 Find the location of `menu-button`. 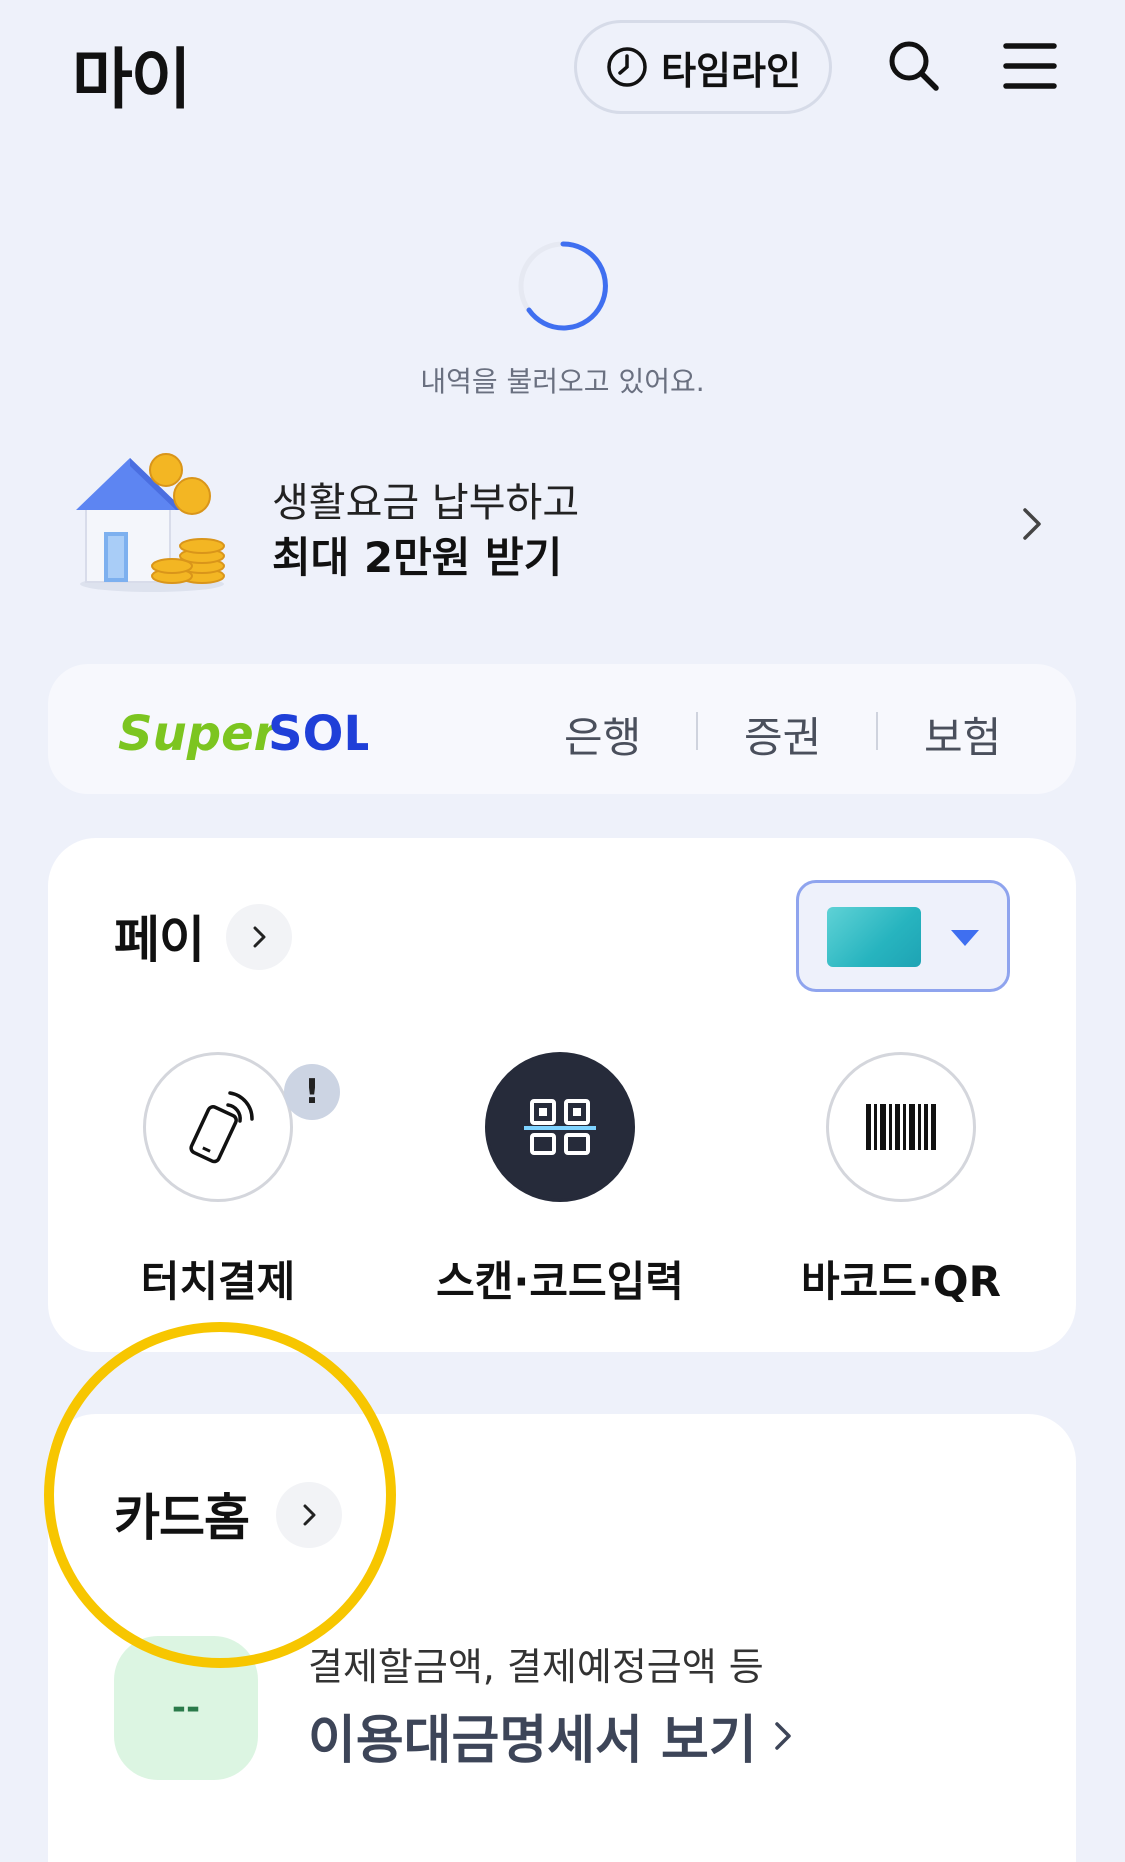

menu-button is located at coordinates (1030, 66).